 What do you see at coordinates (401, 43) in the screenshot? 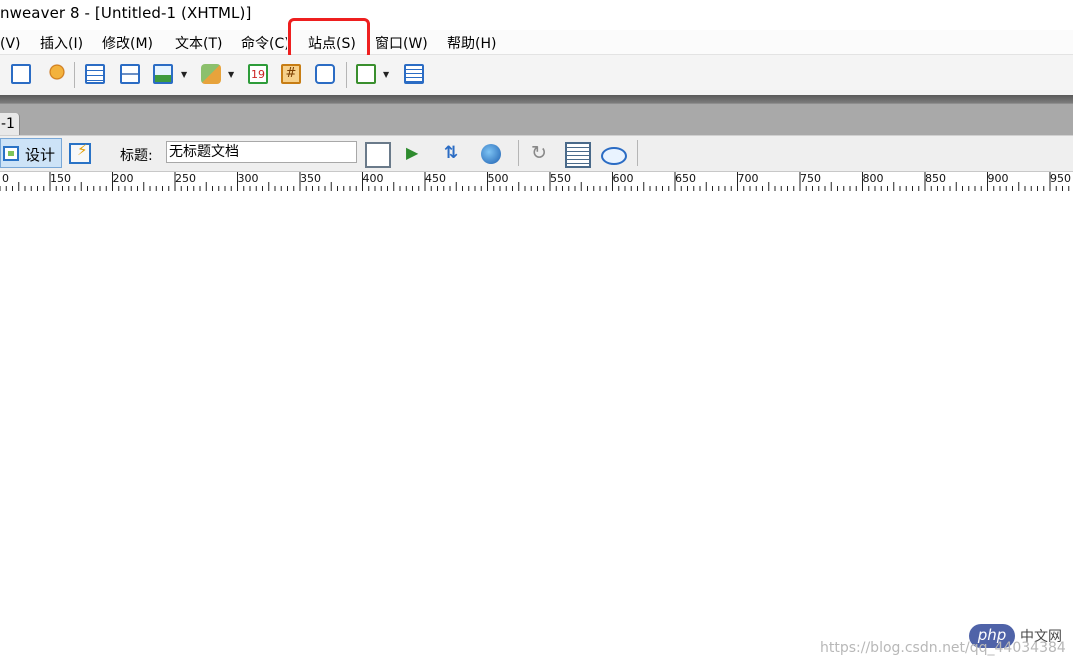
I see `menu-window: 窗口(W)` at bounding box center [401, 43].